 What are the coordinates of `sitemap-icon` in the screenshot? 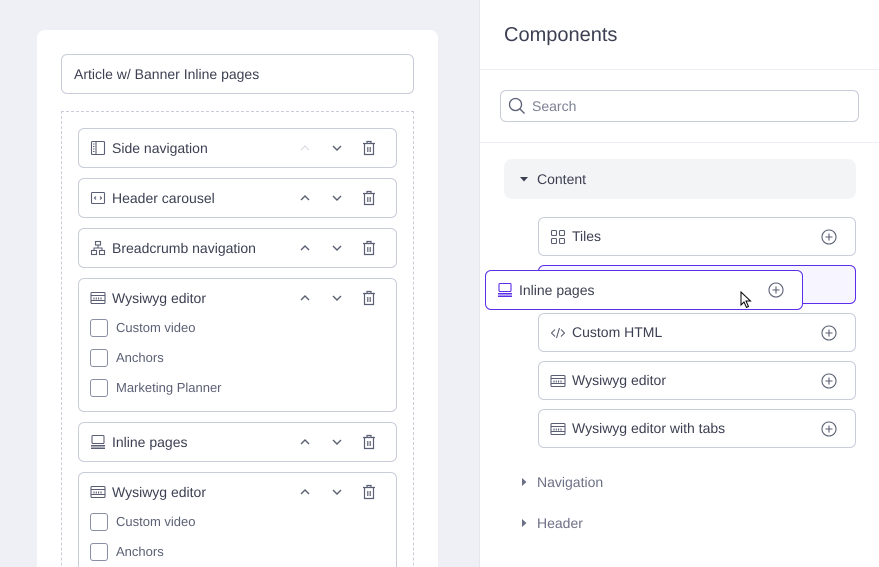 It's located at (98, 248).